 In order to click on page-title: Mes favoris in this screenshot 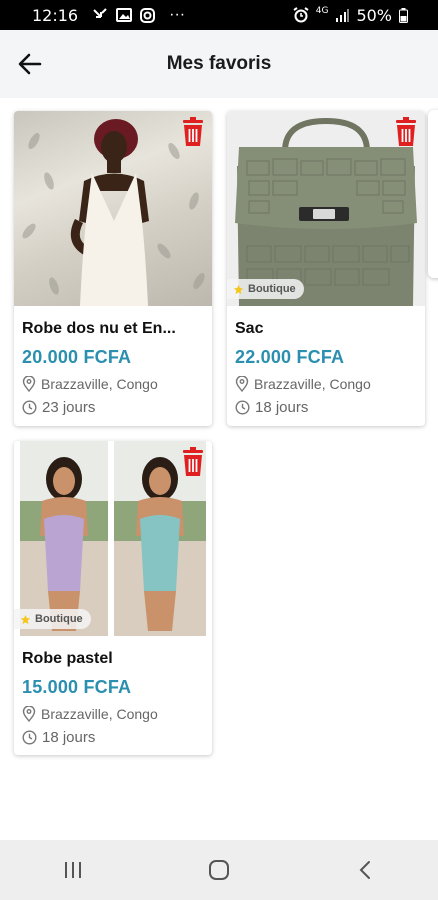, I will do `click(219, 63)`.